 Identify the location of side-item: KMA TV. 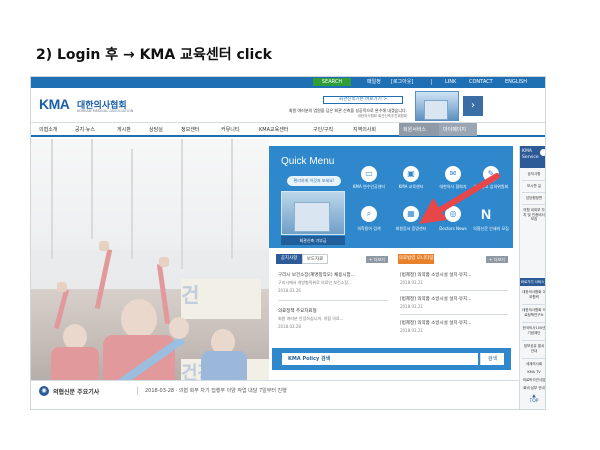
(533, 372).